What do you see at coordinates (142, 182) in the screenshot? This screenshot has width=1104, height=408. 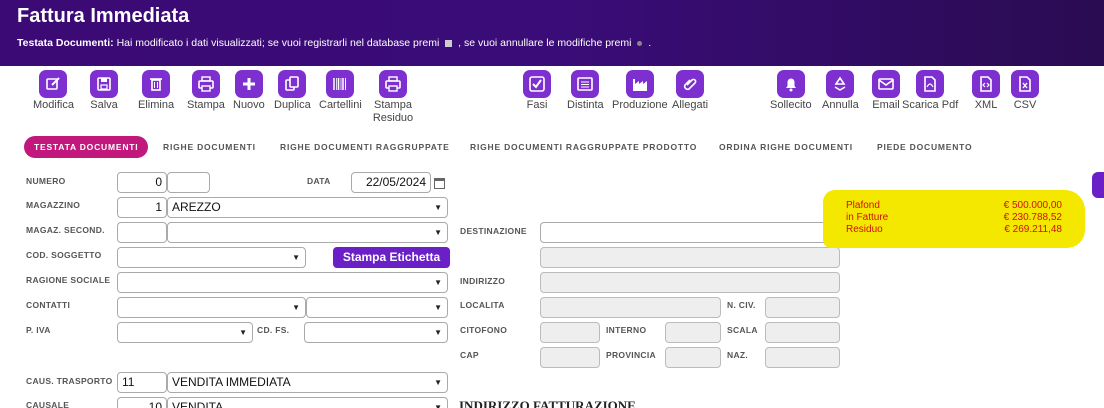 I see `numero-input: 0` at bounding box center [142, 182].